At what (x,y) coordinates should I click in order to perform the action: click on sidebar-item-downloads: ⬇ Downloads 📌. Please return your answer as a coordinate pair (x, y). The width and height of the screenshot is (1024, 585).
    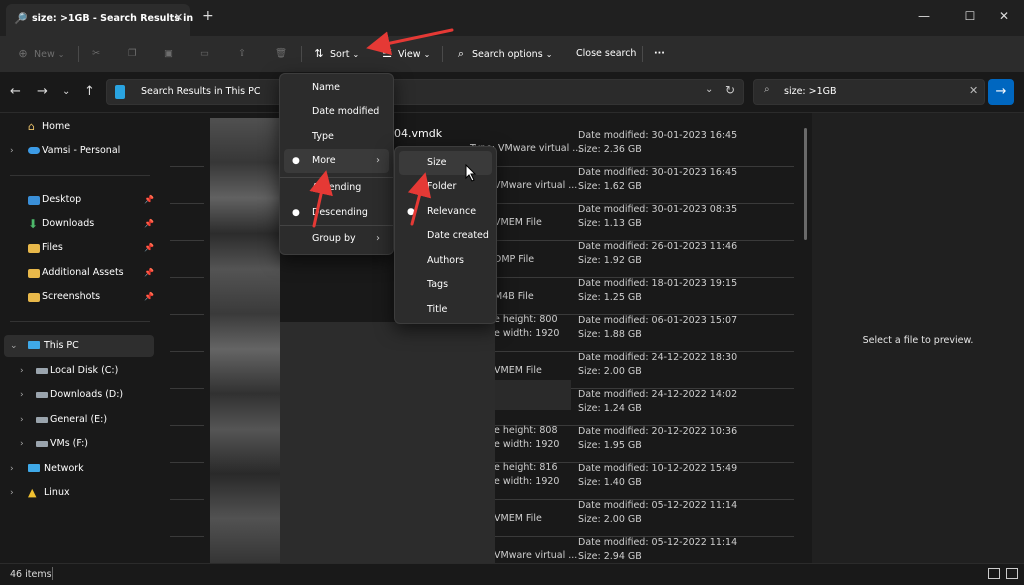
    Looking at the image, I should click on (79, 224).